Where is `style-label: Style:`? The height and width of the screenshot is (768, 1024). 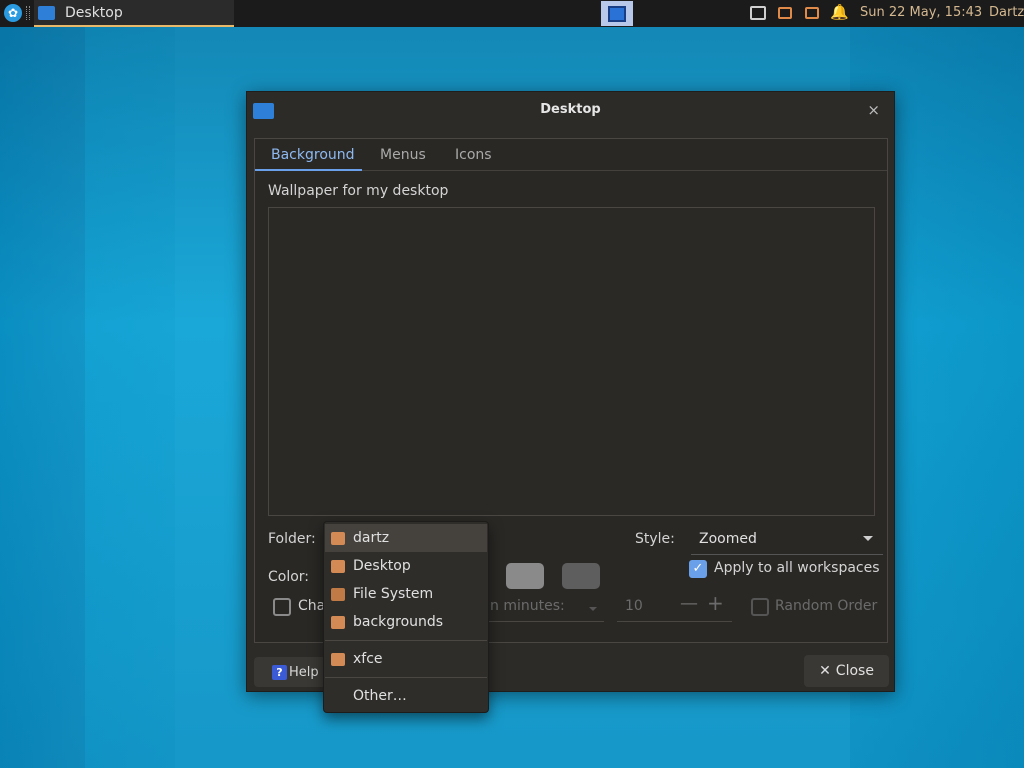 style-label: Style: is located at coordinates (655, 539).